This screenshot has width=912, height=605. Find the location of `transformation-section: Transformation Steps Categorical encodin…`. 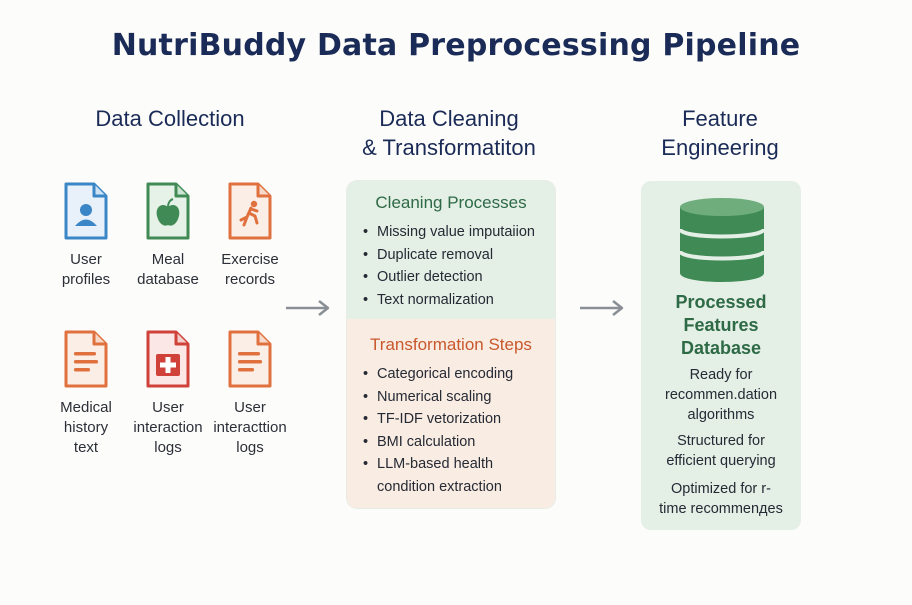

transformation-section: Transformation Steps Categorical encodin… is located at coordinates (451, 413).